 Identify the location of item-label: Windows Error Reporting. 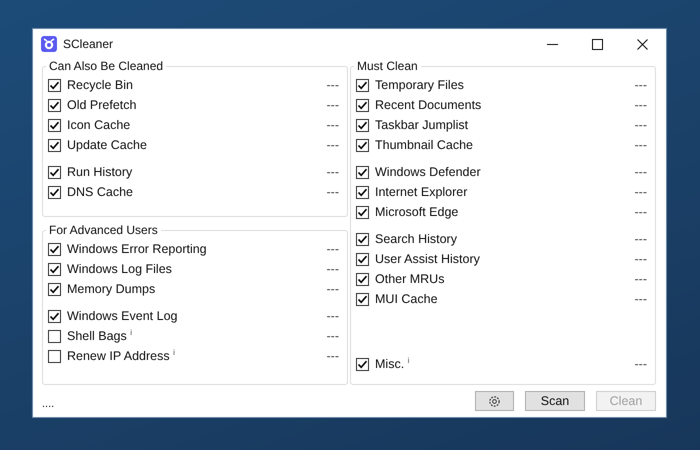
(137, 249).